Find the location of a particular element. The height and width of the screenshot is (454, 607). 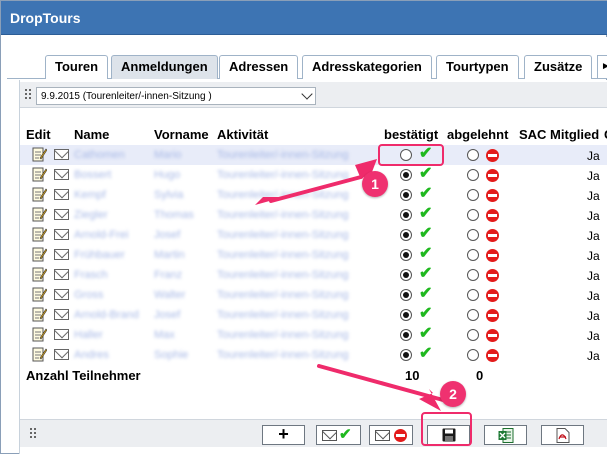

callout-badge-2: 2 is located at coordinates (453, 394).